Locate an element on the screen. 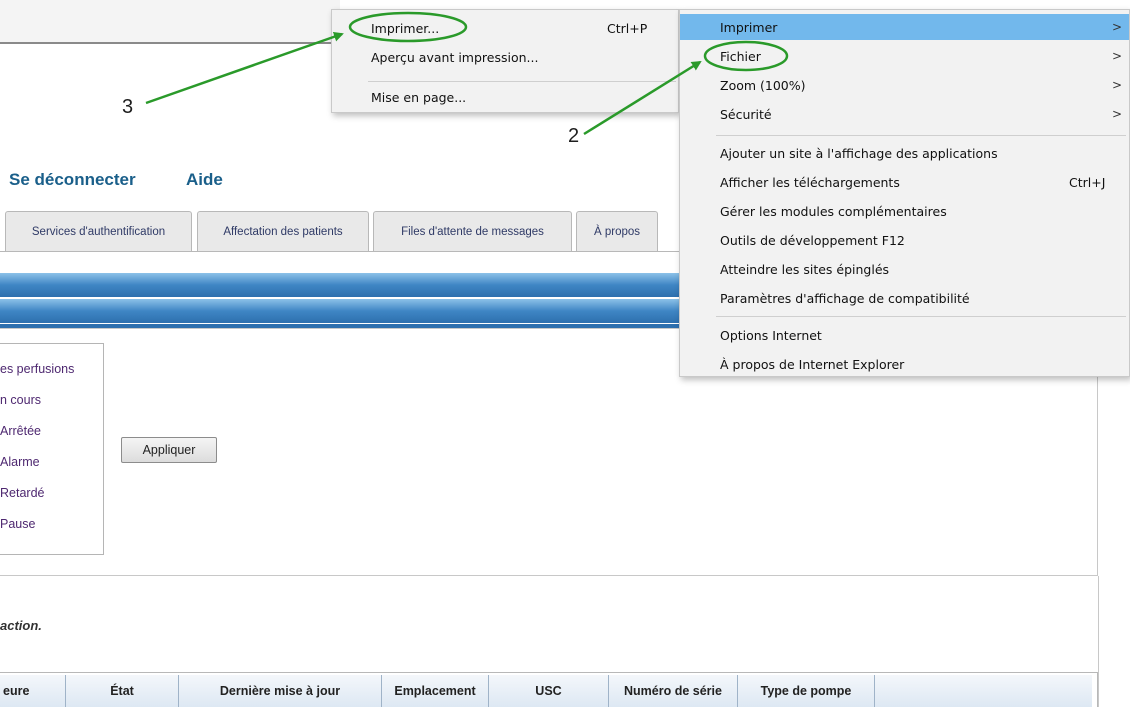 This screenshot has width=1130, height=707. highlight-circle-print is located at coordinates (408, 27).